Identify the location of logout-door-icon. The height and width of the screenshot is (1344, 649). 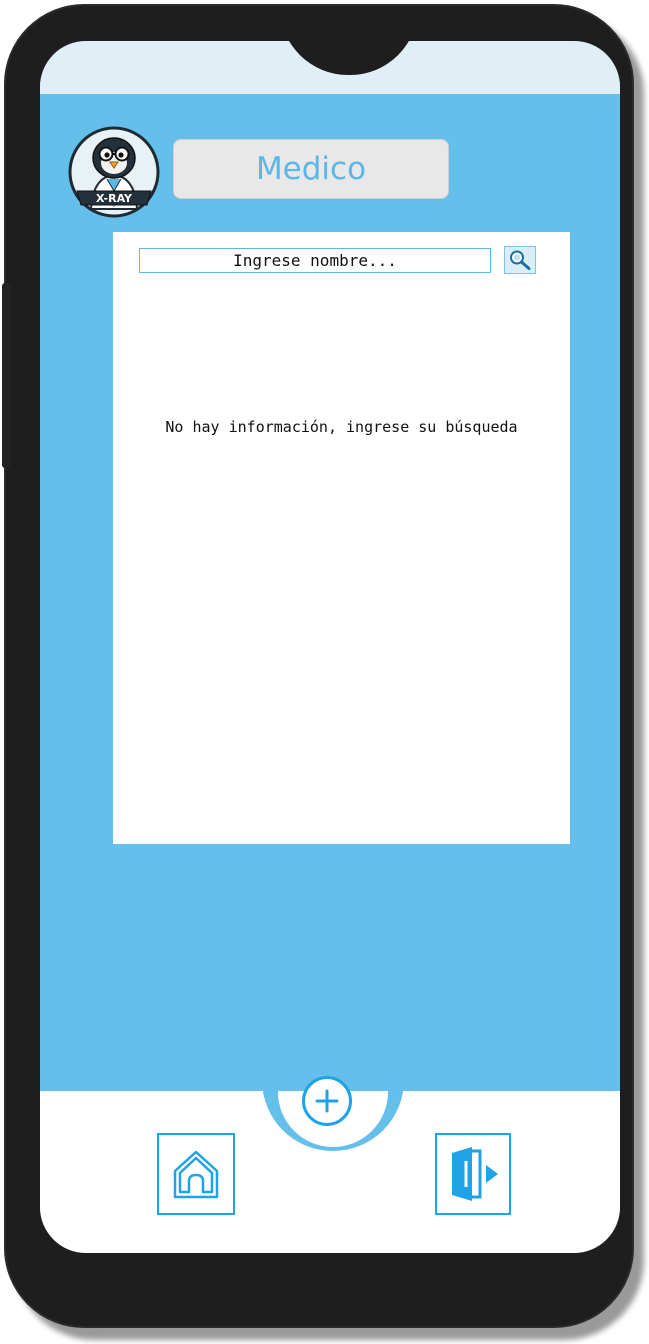
(475, 1174).